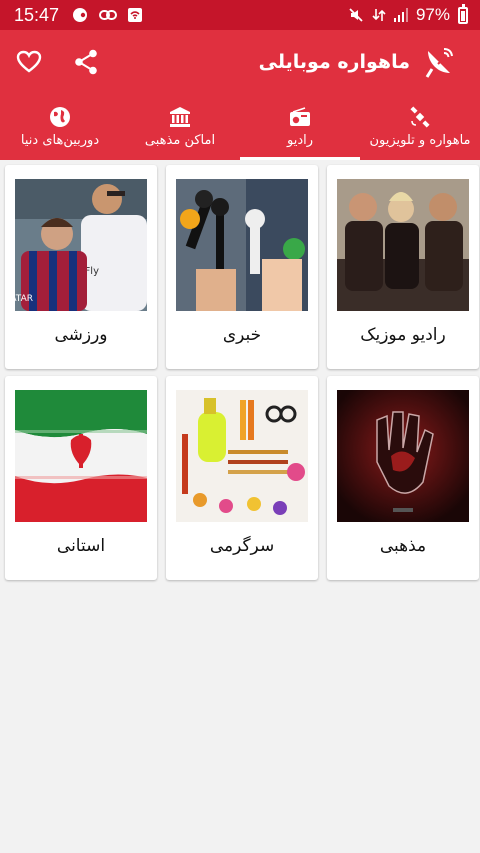 This screenshot has height=853, width=480. I want to click on link-notification-icon, so click(108, 15).